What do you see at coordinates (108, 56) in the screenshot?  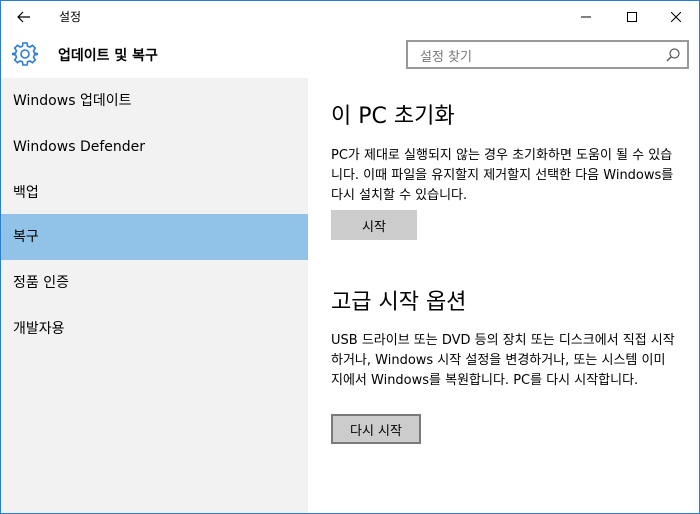 I see `page-title: 업데이트 및 복구` at bounding box center [108, 56].